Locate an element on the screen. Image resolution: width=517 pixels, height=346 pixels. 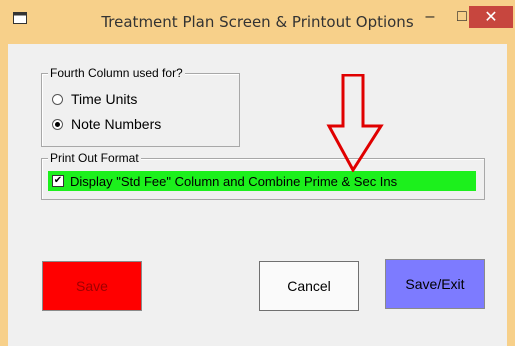
print-format-label: Print Out Format is located at coordinates (94, 158).